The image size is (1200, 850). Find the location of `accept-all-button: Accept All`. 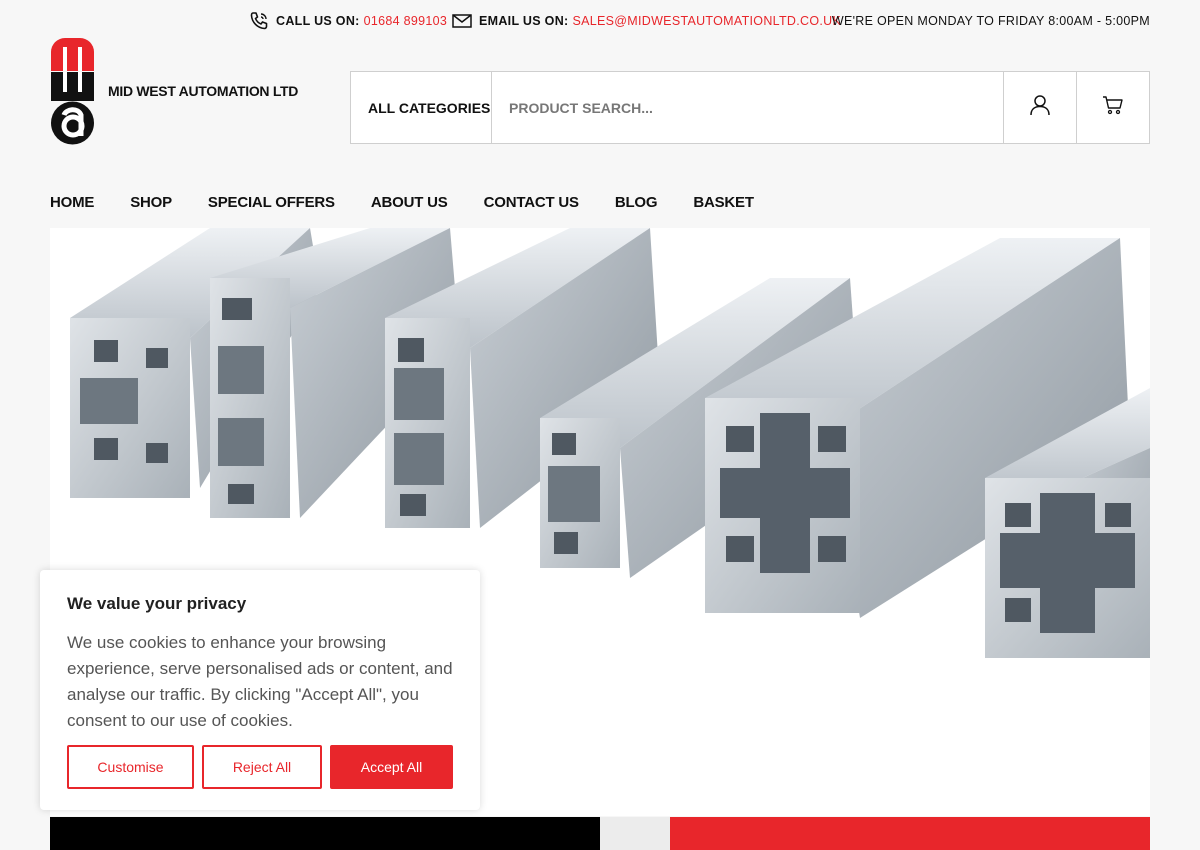

accept-all-button: Accept All is located at coordinates (391, 767).